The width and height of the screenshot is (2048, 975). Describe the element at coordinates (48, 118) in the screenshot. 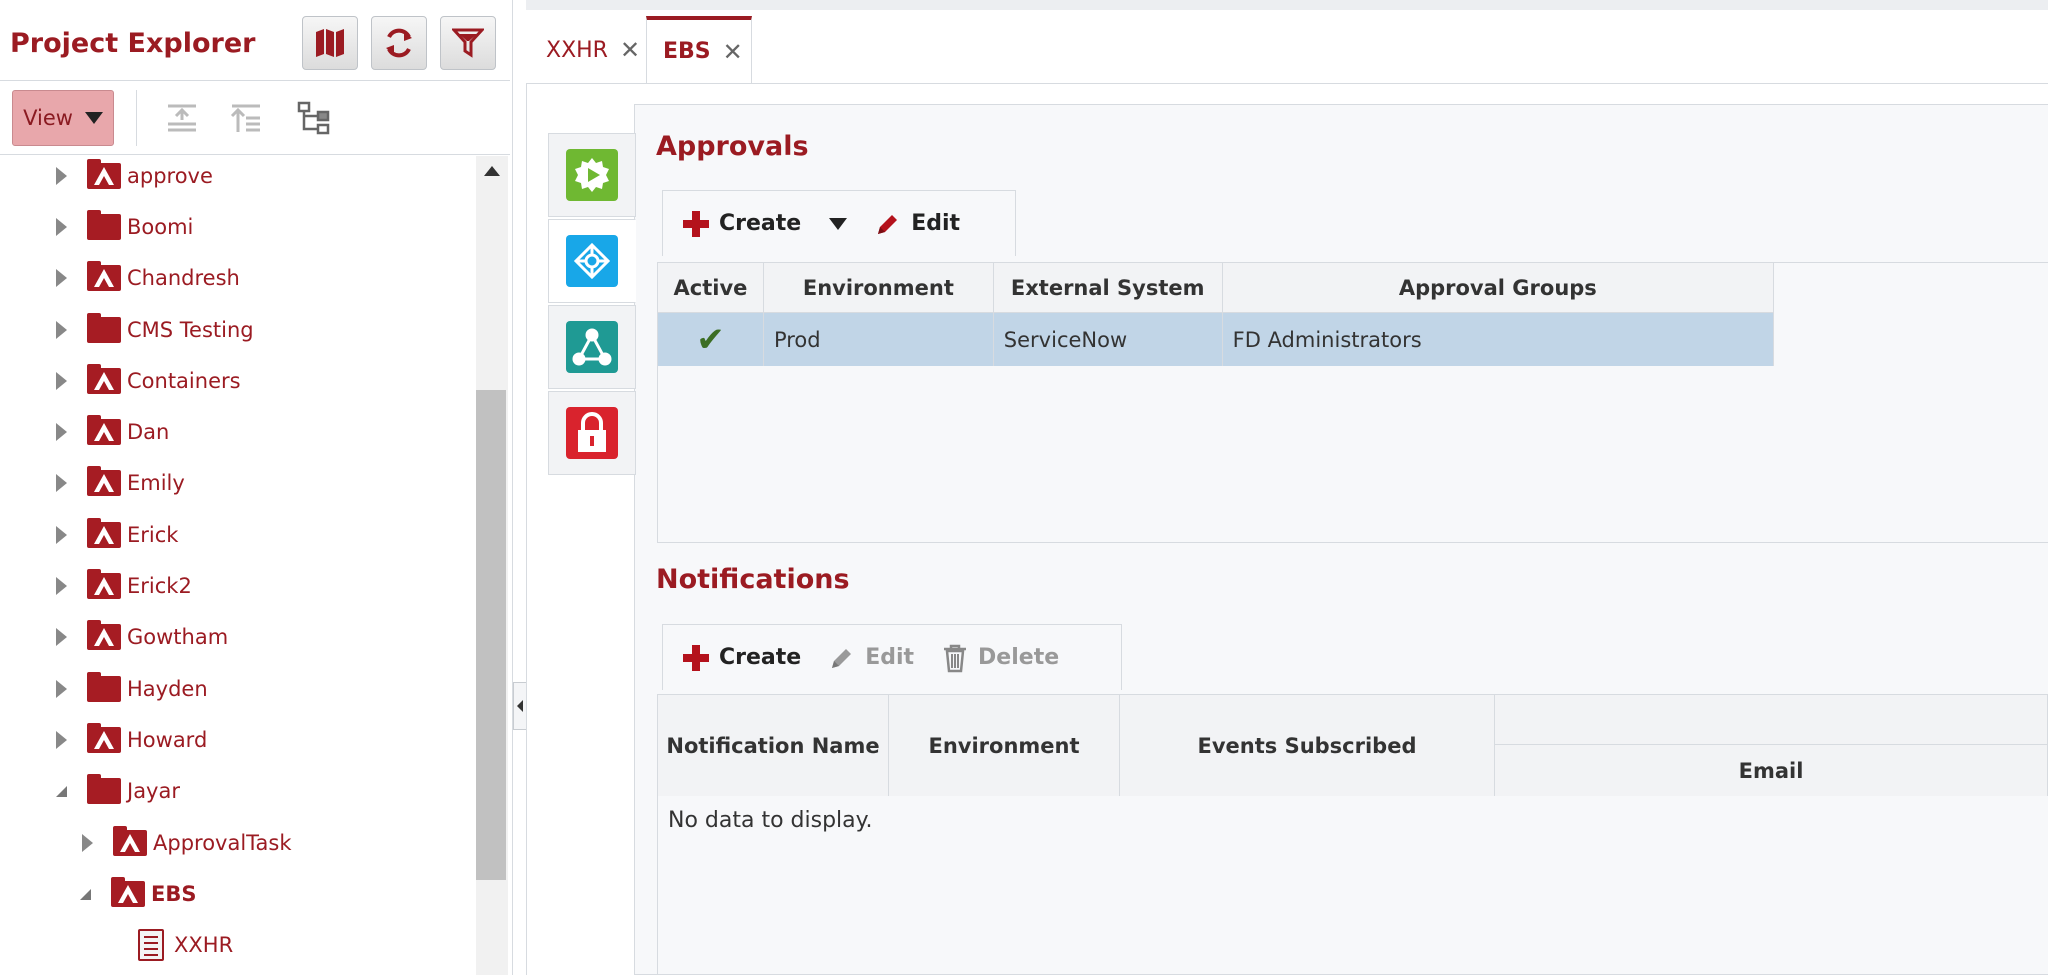

I see `view-label: View` at that location.